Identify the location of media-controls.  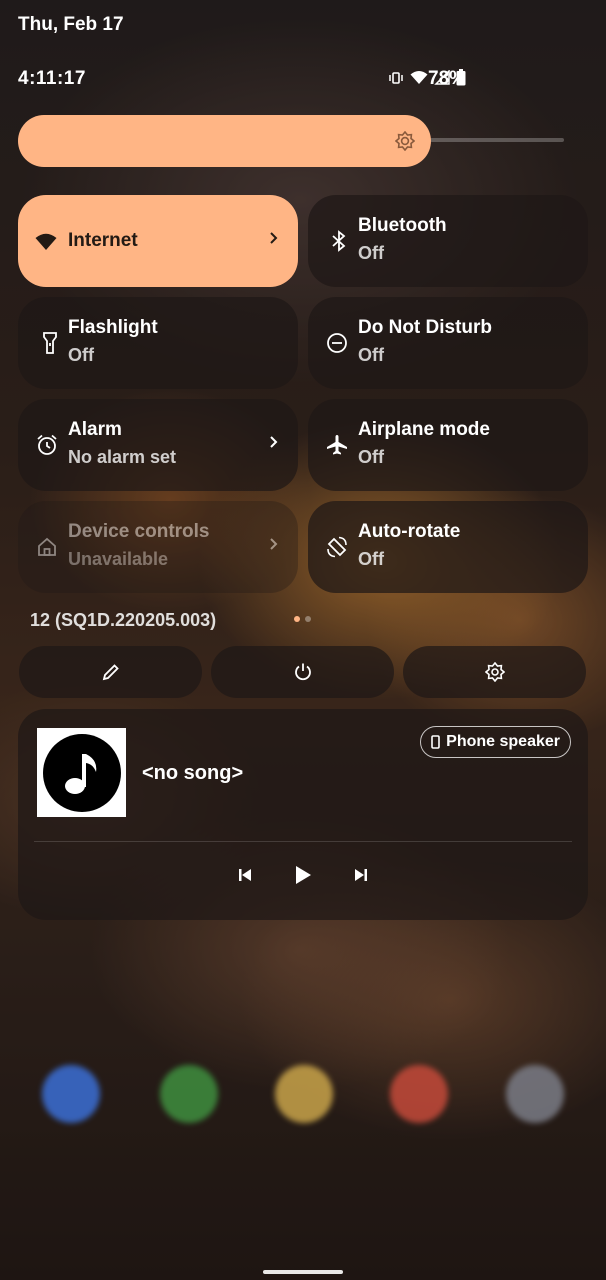
(303, 875).